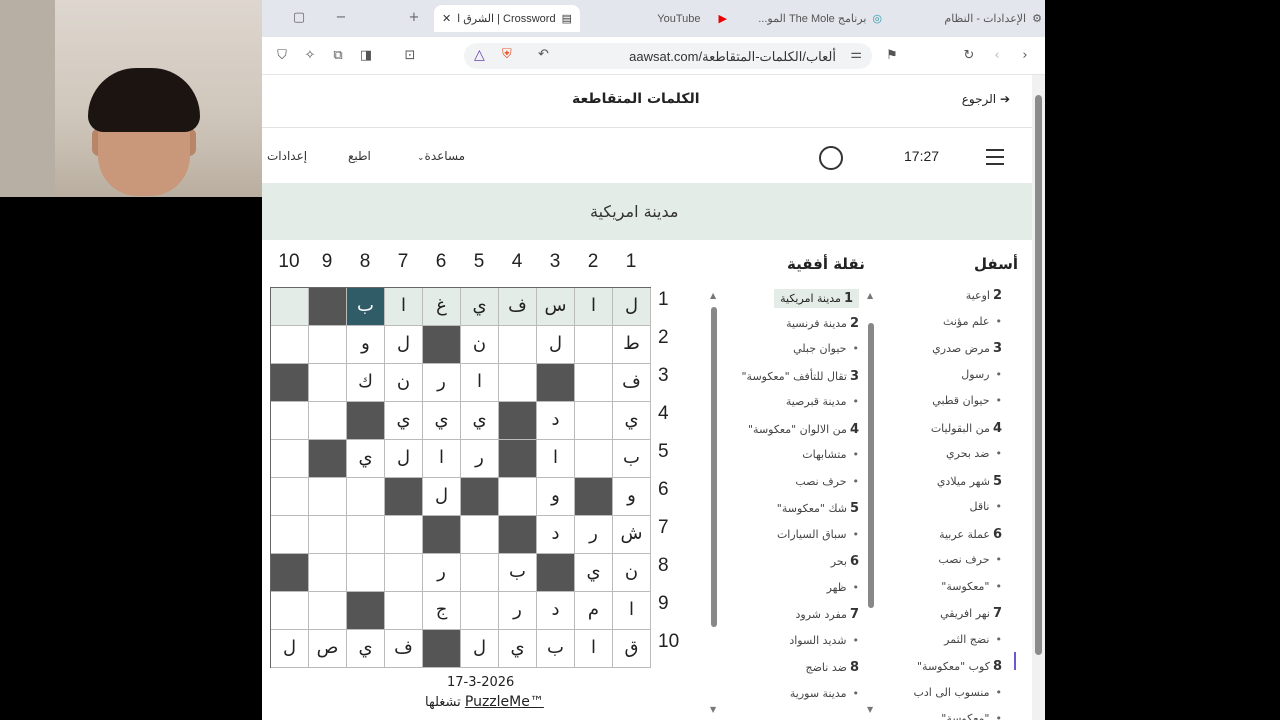 This screenshot has width=1280, height=720. I want to click on down-clue-item: 5شهر ميلادي, so click(969, 481).